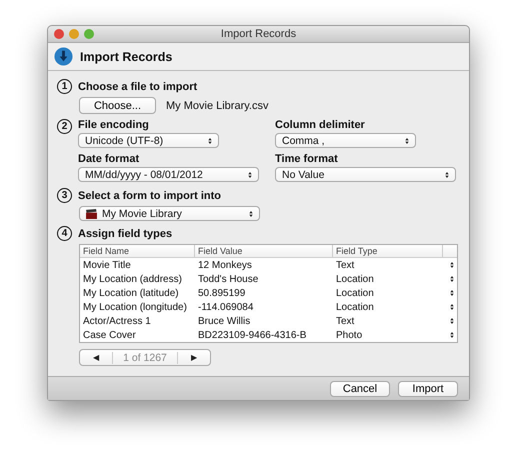 This screenshot has width=512, height=465. I want to click on table-cell-text: Photo, so click(349, 335).